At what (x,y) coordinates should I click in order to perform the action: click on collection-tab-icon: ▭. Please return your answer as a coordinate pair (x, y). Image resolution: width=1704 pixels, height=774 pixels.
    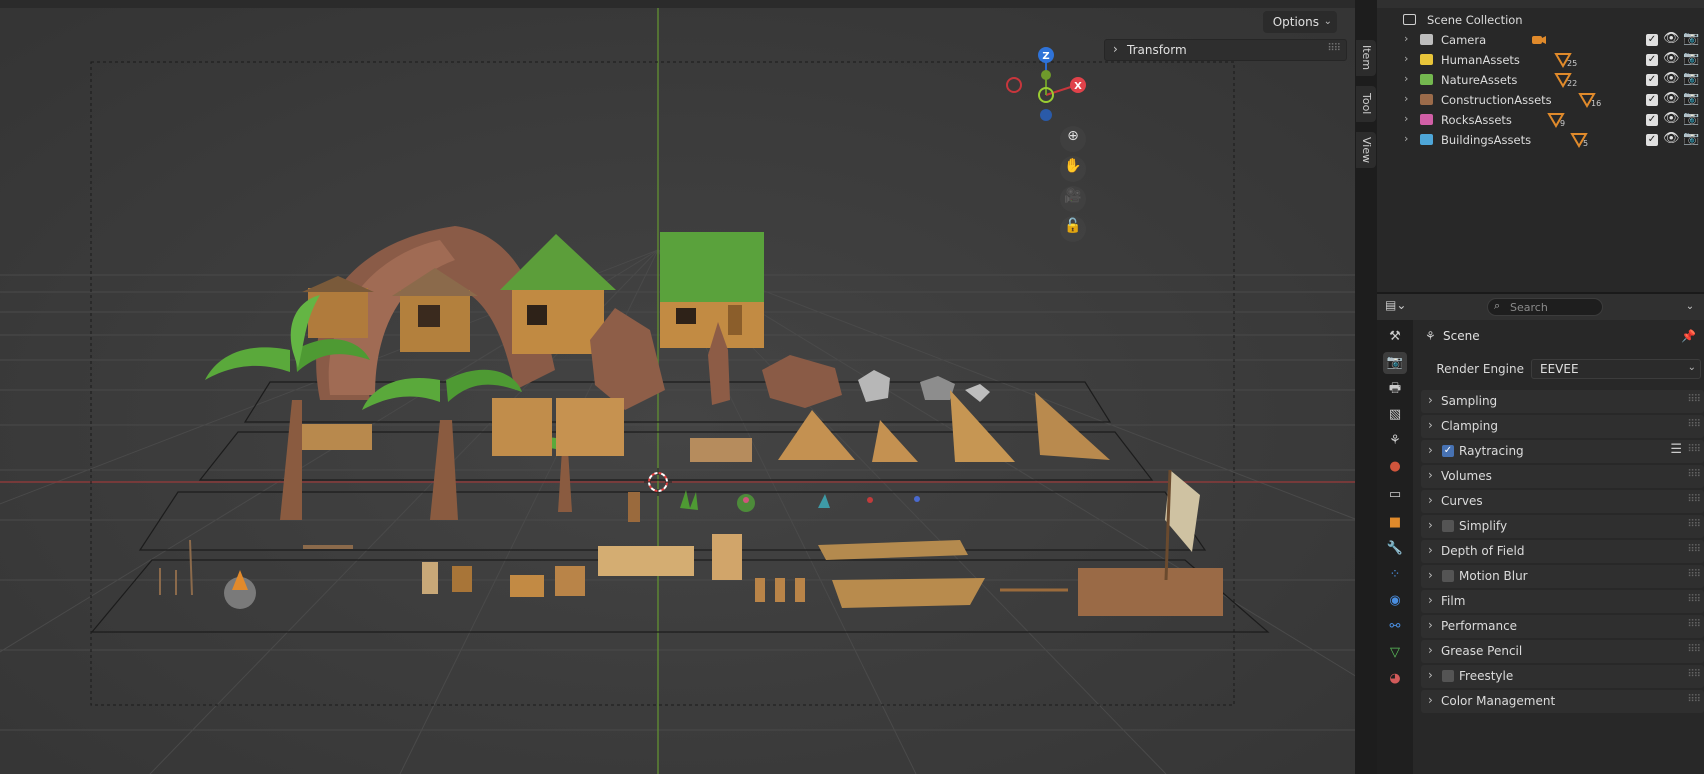
    Looking at the image, I should click on (1395, 495).